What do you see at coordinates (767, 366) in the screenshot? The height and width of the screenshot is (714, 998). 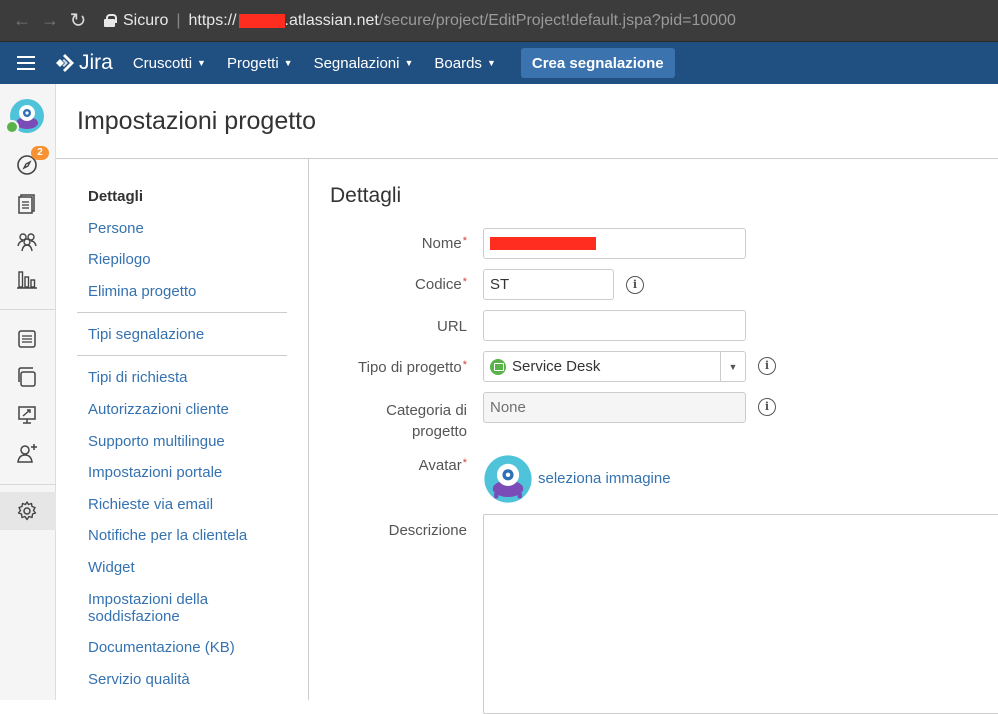 I see `project-type-info-icon: i` at bounding box center [767, 366].